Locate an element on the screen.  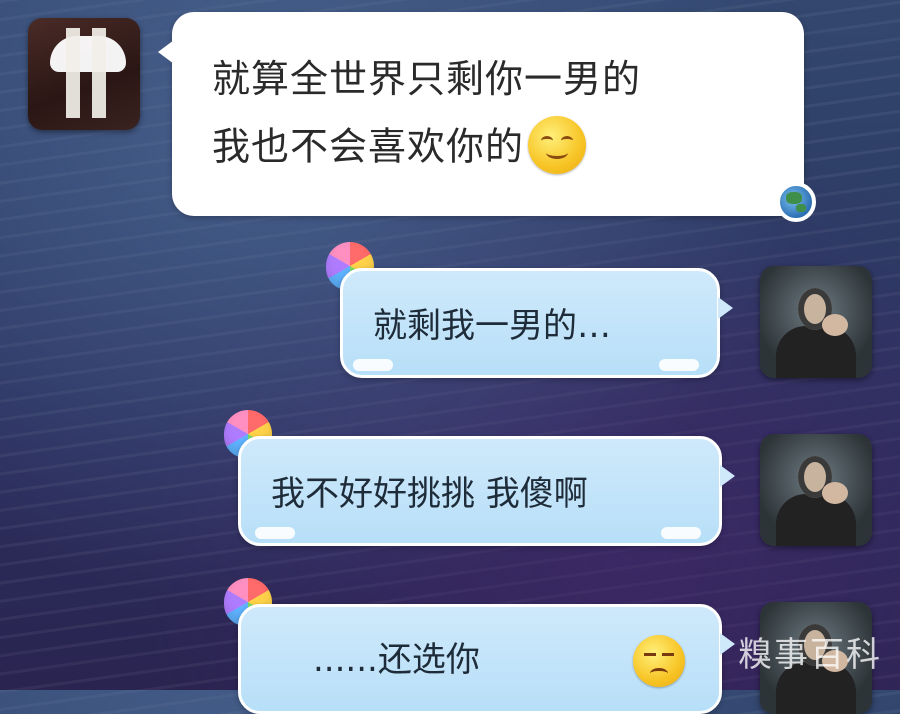
globe-icon is located at coordinates (796, 202).